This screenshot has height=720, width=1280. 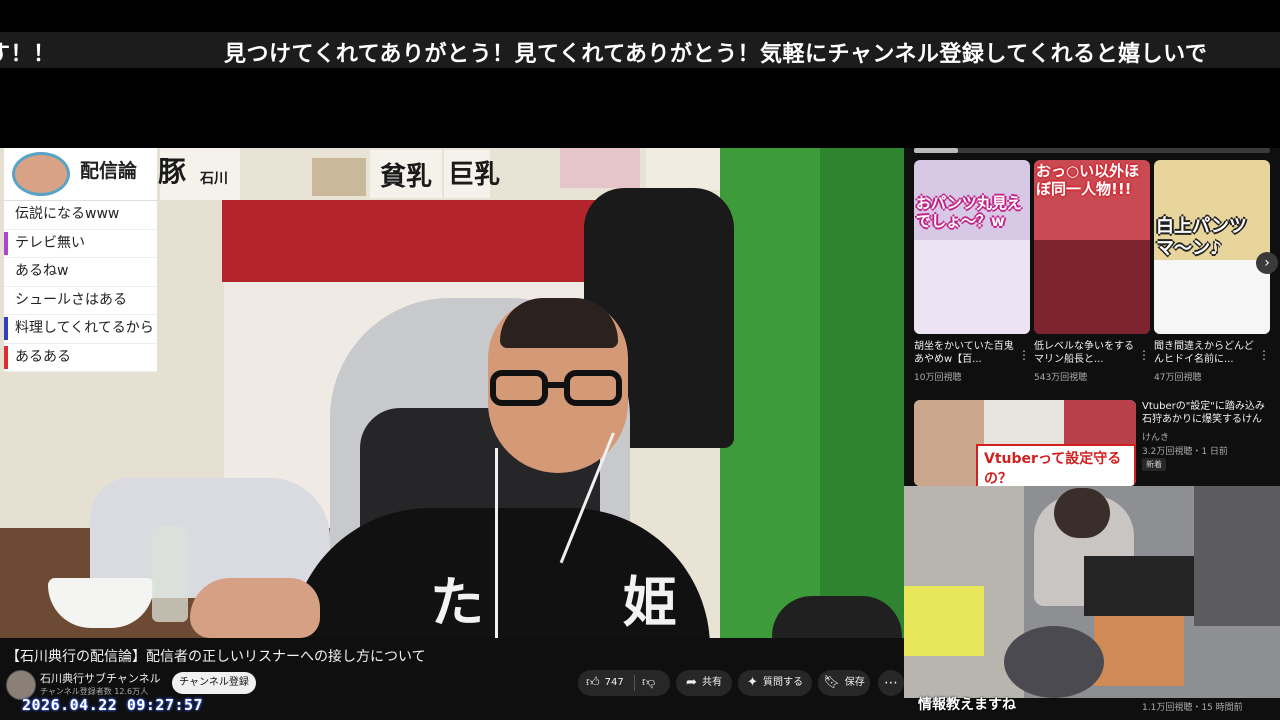 What do you see at coordinates (519, 388) in the screenshot?
I see `glasses-lens-left` at bounding box center [519, 388].